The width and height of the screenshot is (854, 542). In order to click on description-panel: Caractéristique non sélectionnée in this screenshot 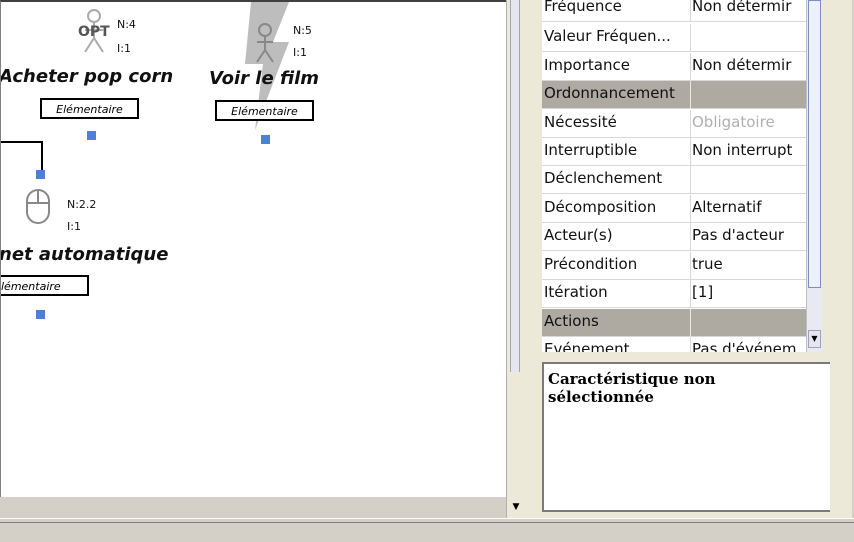, I will do `click(687, 437)`.